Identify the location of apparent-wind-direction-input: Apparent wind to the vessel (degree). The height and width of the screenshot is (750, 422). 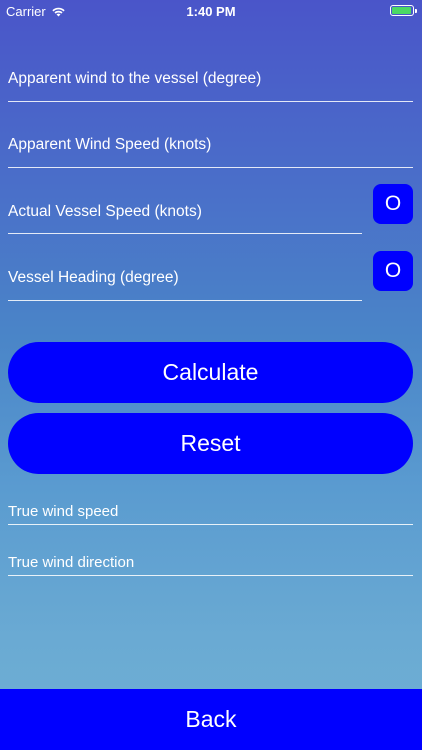
(134, 79).